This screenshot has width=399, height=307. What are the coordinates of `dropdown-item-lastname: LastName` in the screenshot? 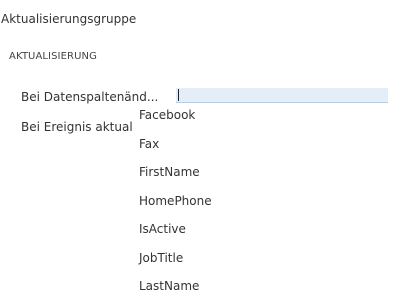 It's located at (169, 286).